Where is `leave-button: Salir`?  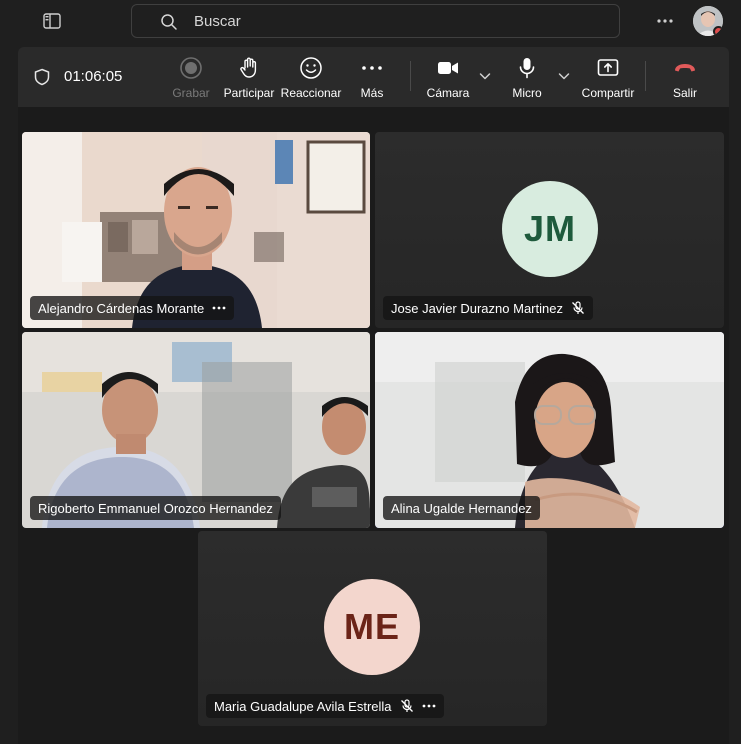
leave-button: Salir is located at coordinates (685, 79).